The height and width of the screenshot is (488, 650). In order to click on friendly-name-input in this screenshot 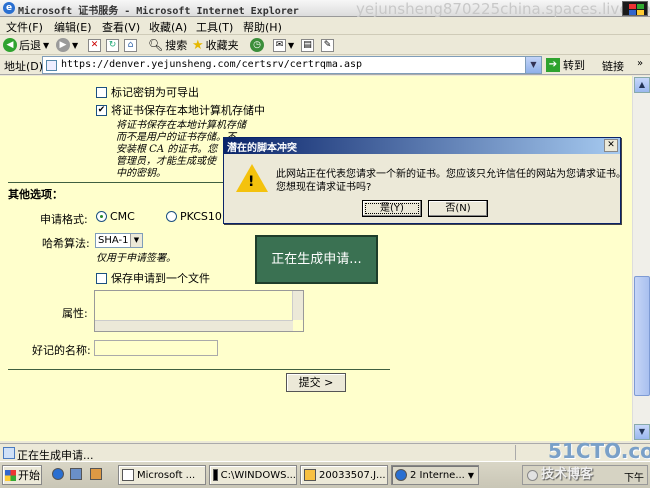, I will do `click(156, 348)`.